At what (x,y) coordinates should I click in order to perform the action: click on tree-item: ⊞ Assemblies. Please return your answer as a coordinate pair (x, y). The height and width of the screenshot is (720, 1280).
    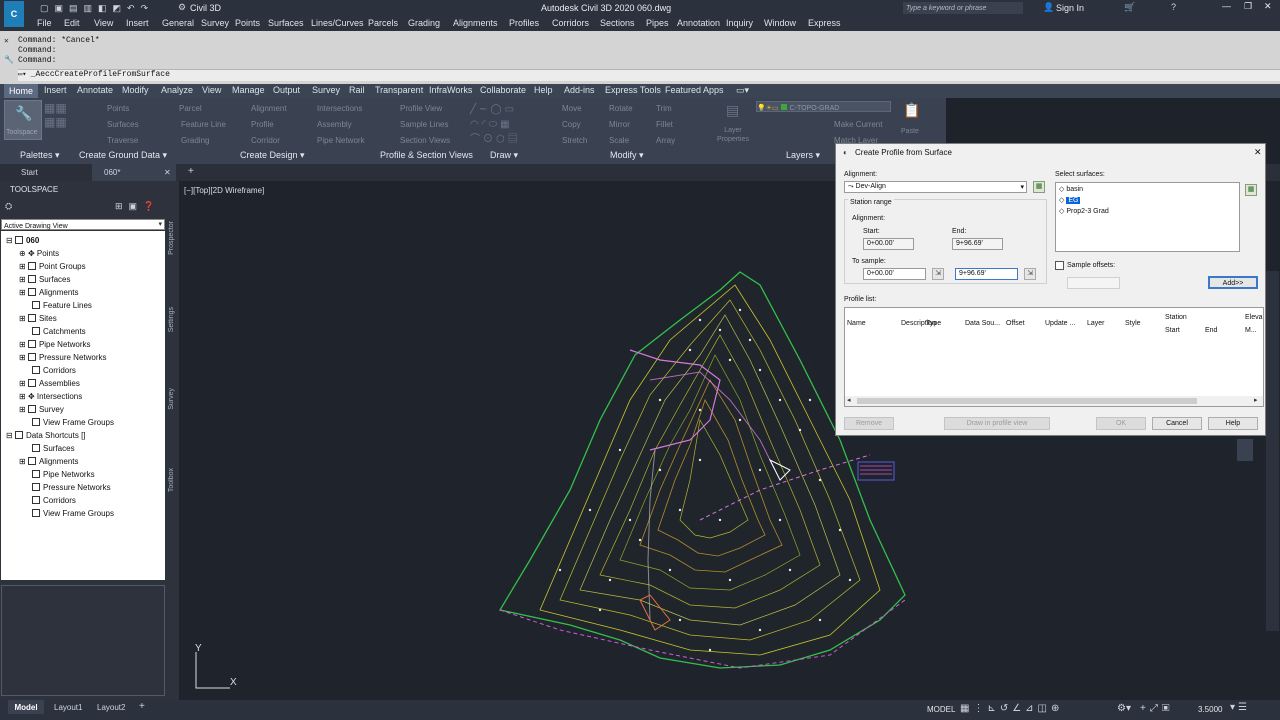
    Looking at the image, I should click on (49, 383).